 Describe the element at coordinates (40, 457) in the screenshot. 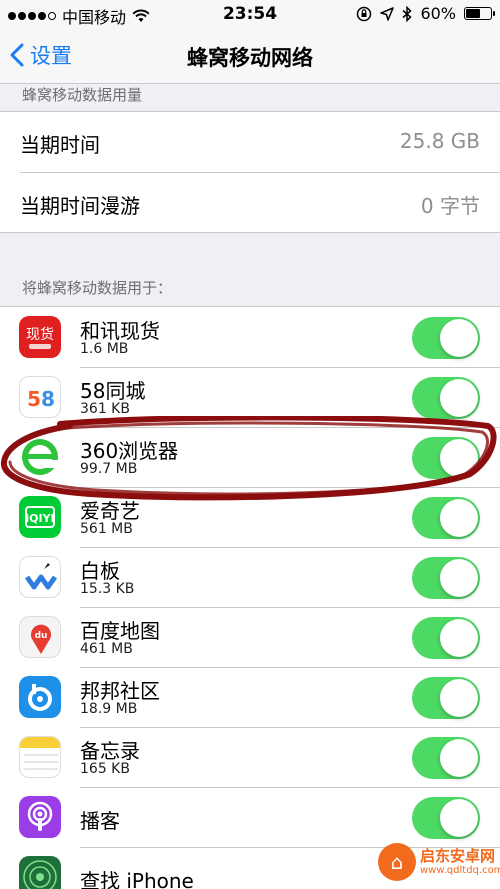

I see `360-browser-app-icon` at that location.